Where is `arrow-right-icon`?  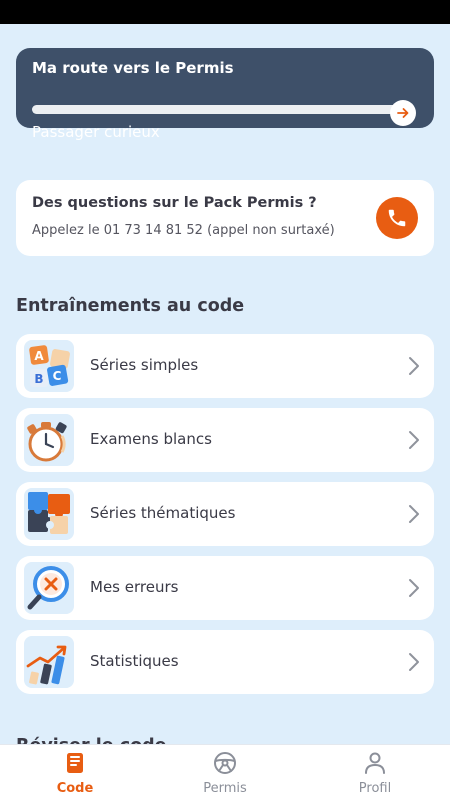
arrow-right-icon is located at coordinates (403, 113).